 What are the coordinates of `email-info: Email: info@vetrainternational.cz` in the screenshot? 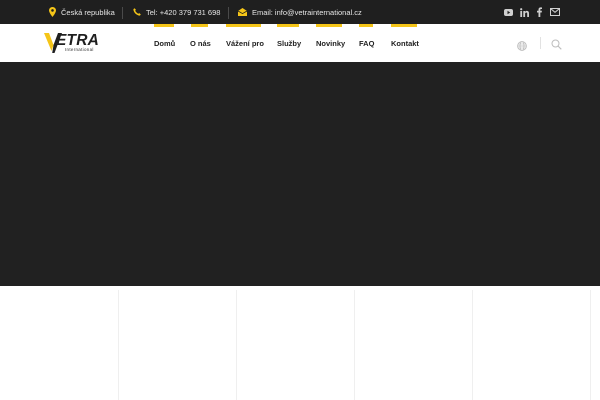 It's located at (300, 12).